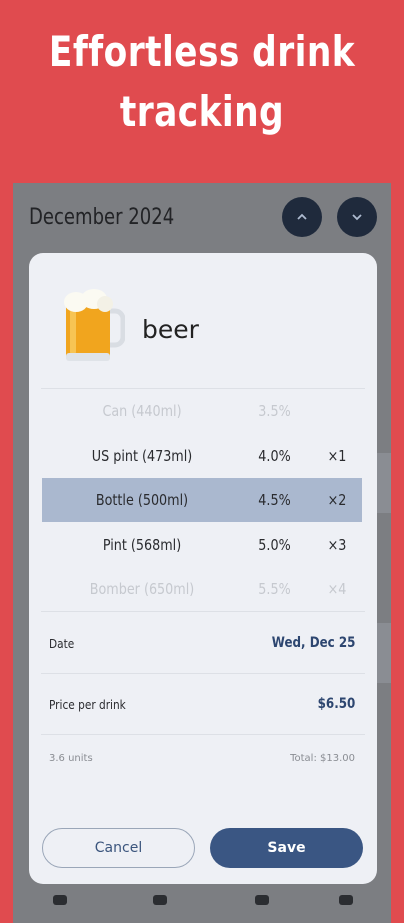  Describe the element at coordinates (322, 758) in the screenshot. I see `total-text: Total: $13.00` at that location.